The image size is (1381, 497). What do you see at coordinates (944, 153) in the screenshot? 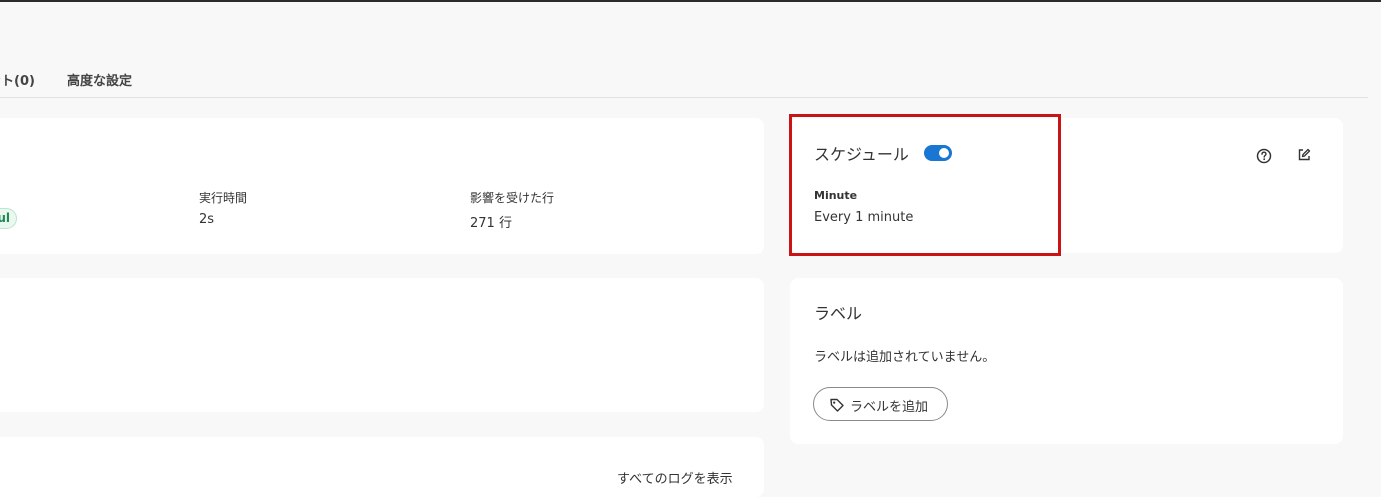
I see `toggle-knob` at bounding box center [944, 153].